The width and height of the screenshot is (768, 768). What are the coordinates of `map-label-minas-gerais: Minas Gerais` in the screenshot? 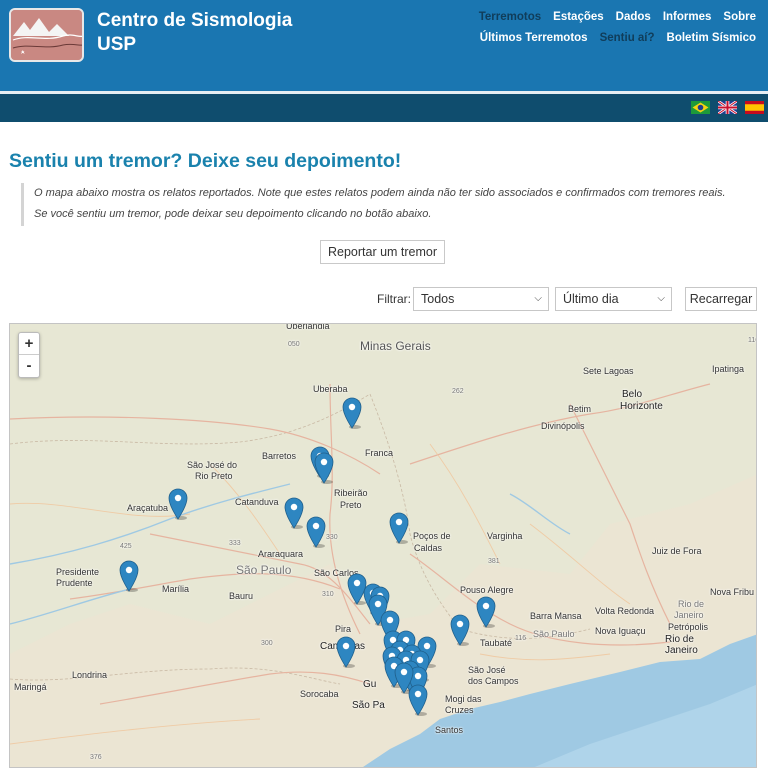 It's located at (395, 346).